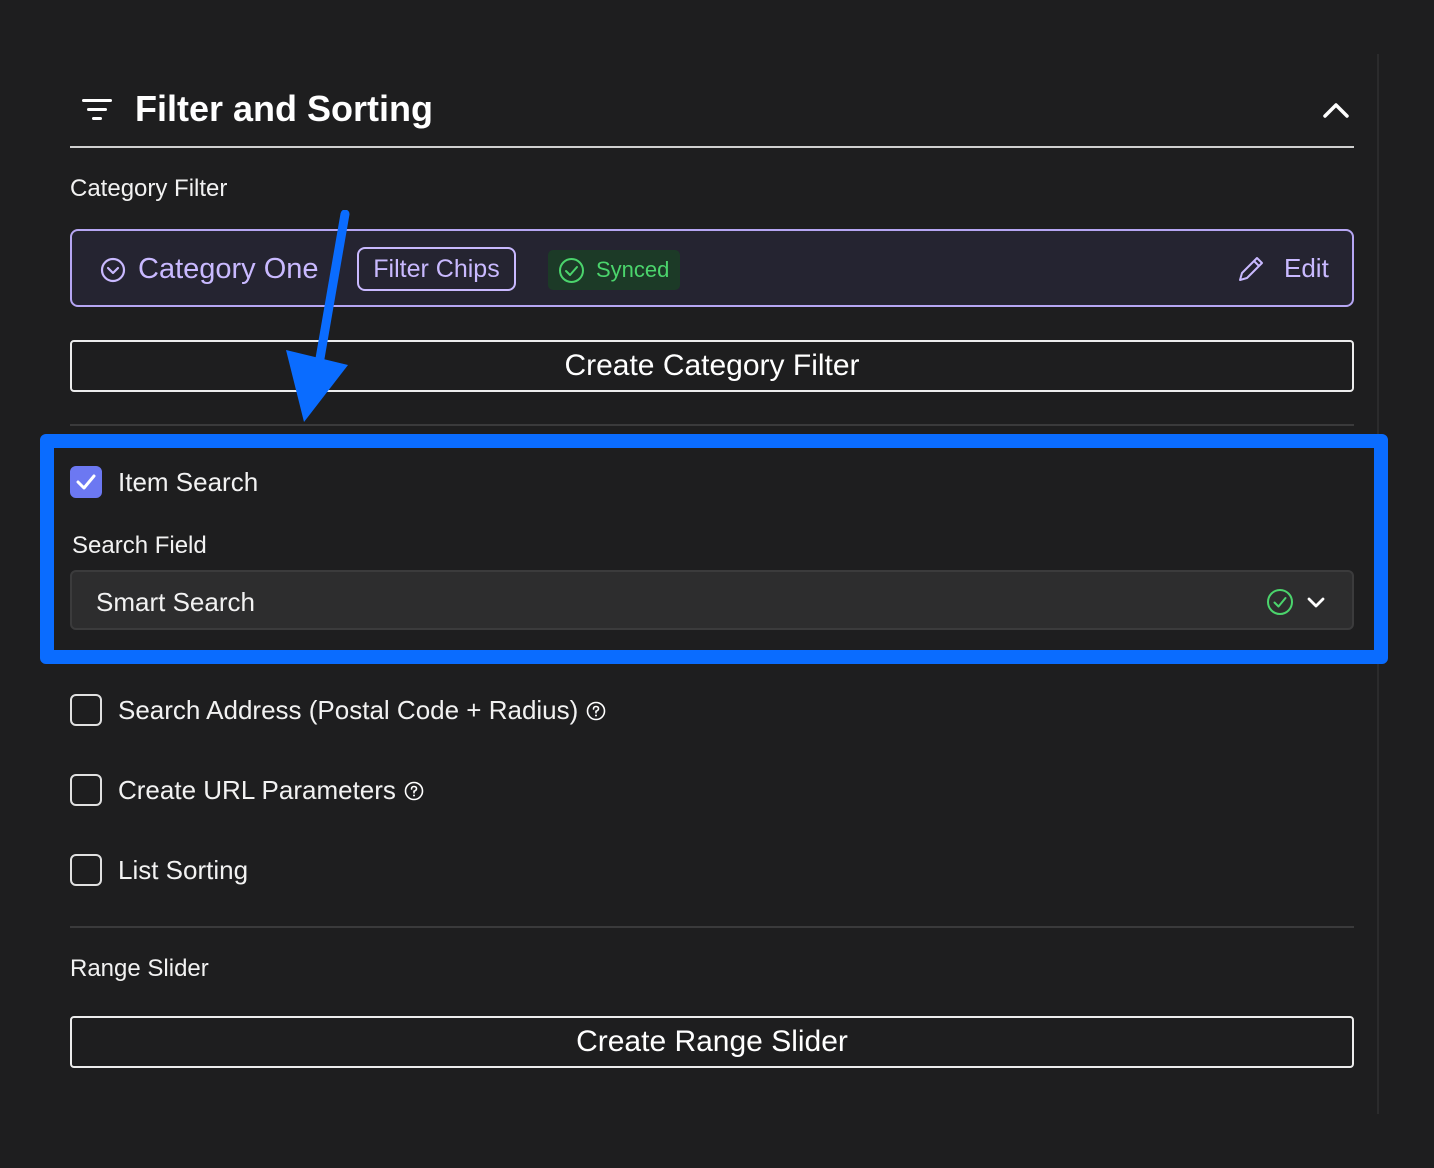 The height and width of the screenshot is (1168, 1434). Describe the element at coordinates (1378, 584) in the screenshot. I see `scrollbar-track` at that location.